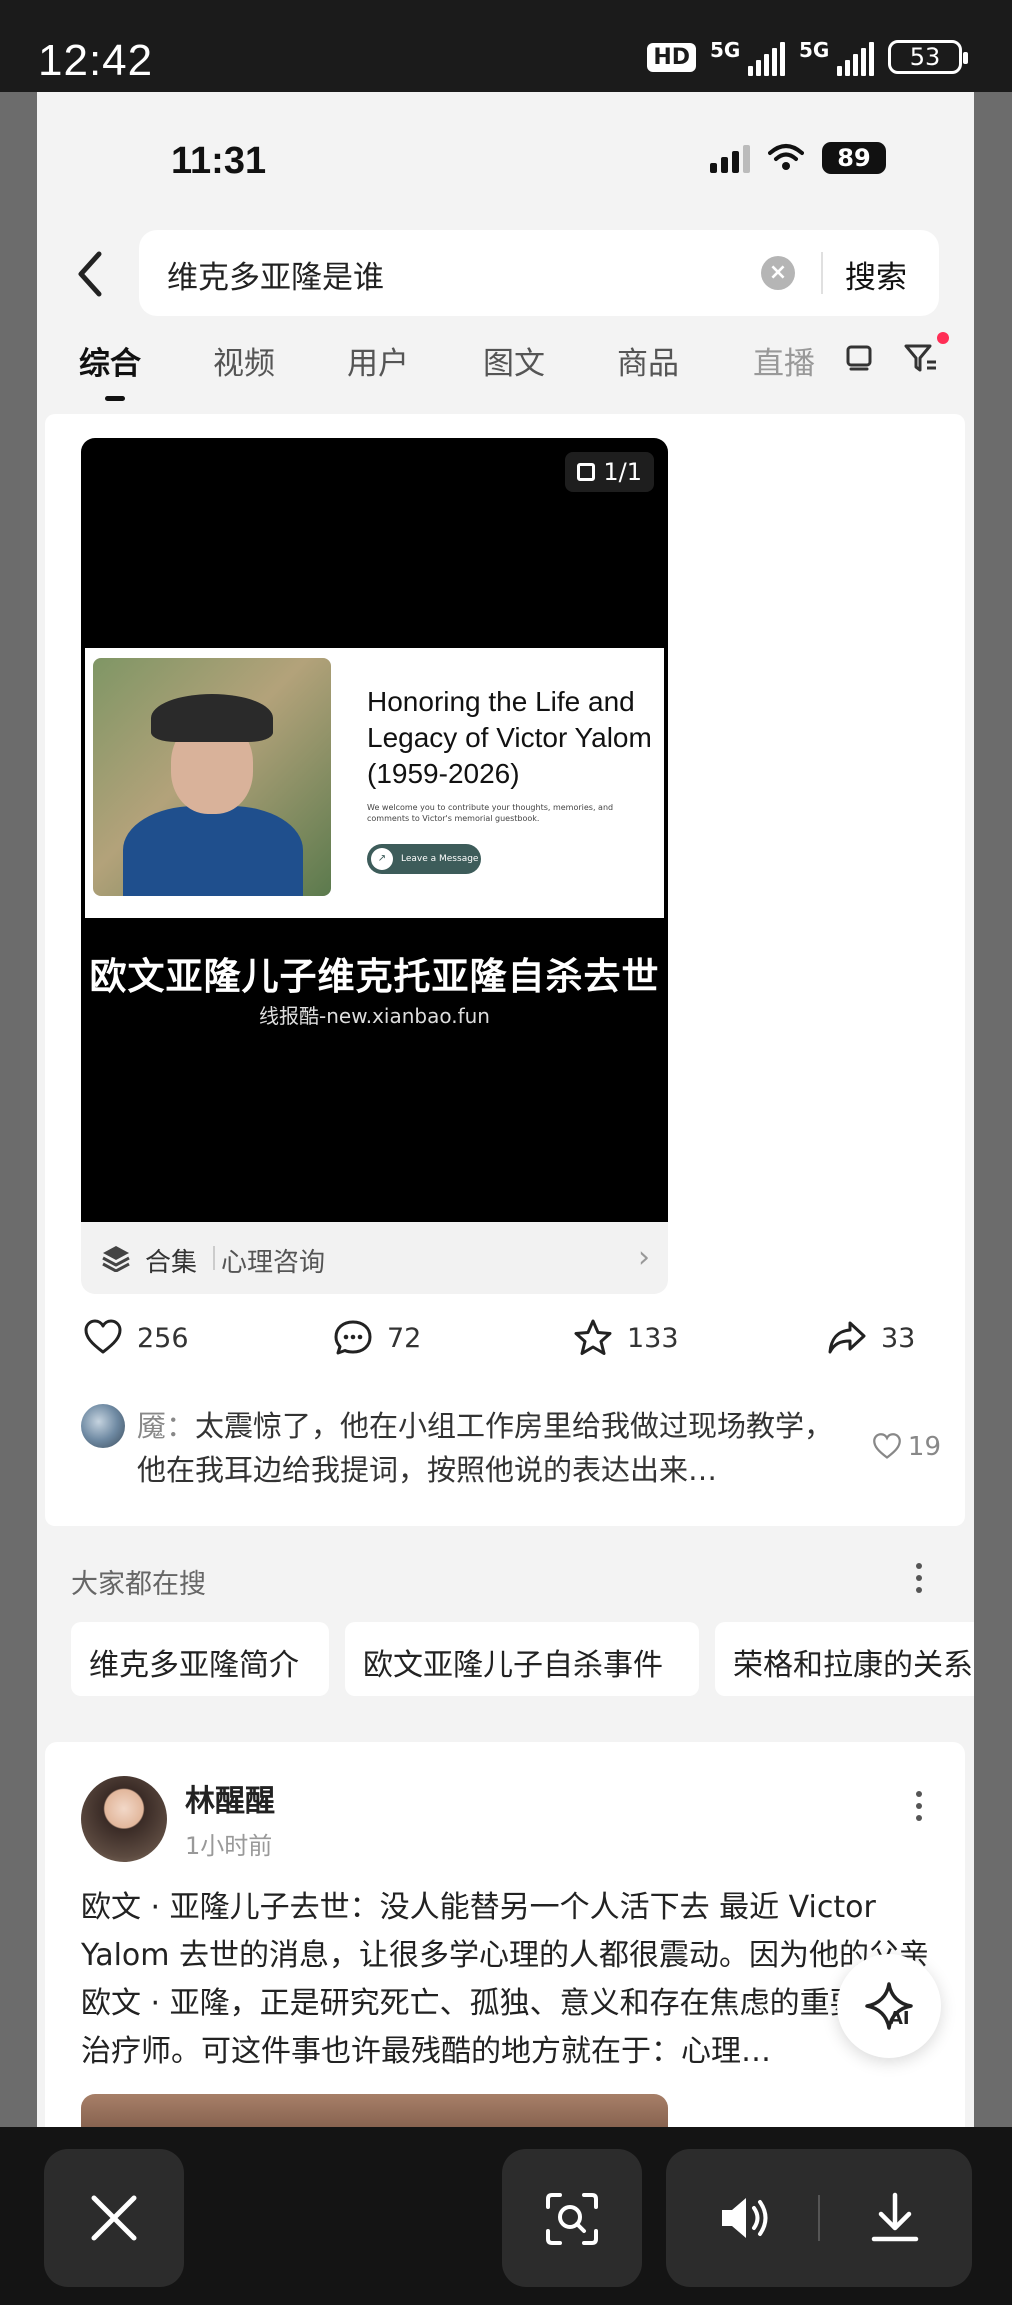 The width and height of the screenshot is (1012, 2305). What do you see at coordinates (593, 1337) in the screenshot?
I see `star-icon` at bounding box center [593, 1337].